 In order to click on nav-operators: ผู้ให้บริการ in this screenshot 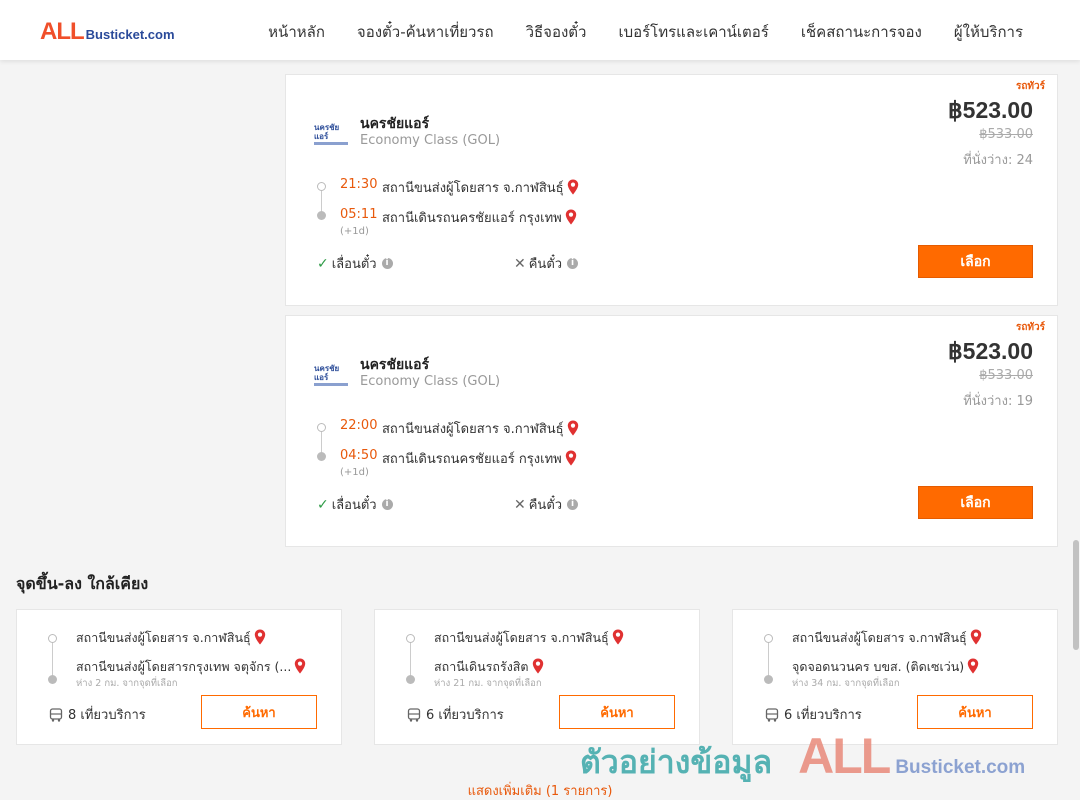, I will do `click(988, 32)`.